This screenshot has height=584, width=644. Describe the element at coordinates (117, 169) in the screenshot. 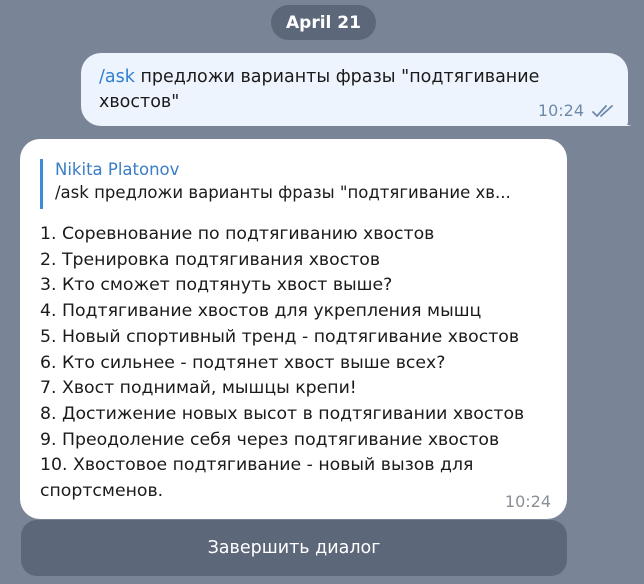

I see `reply-author: Nikita Platonov` at that location.